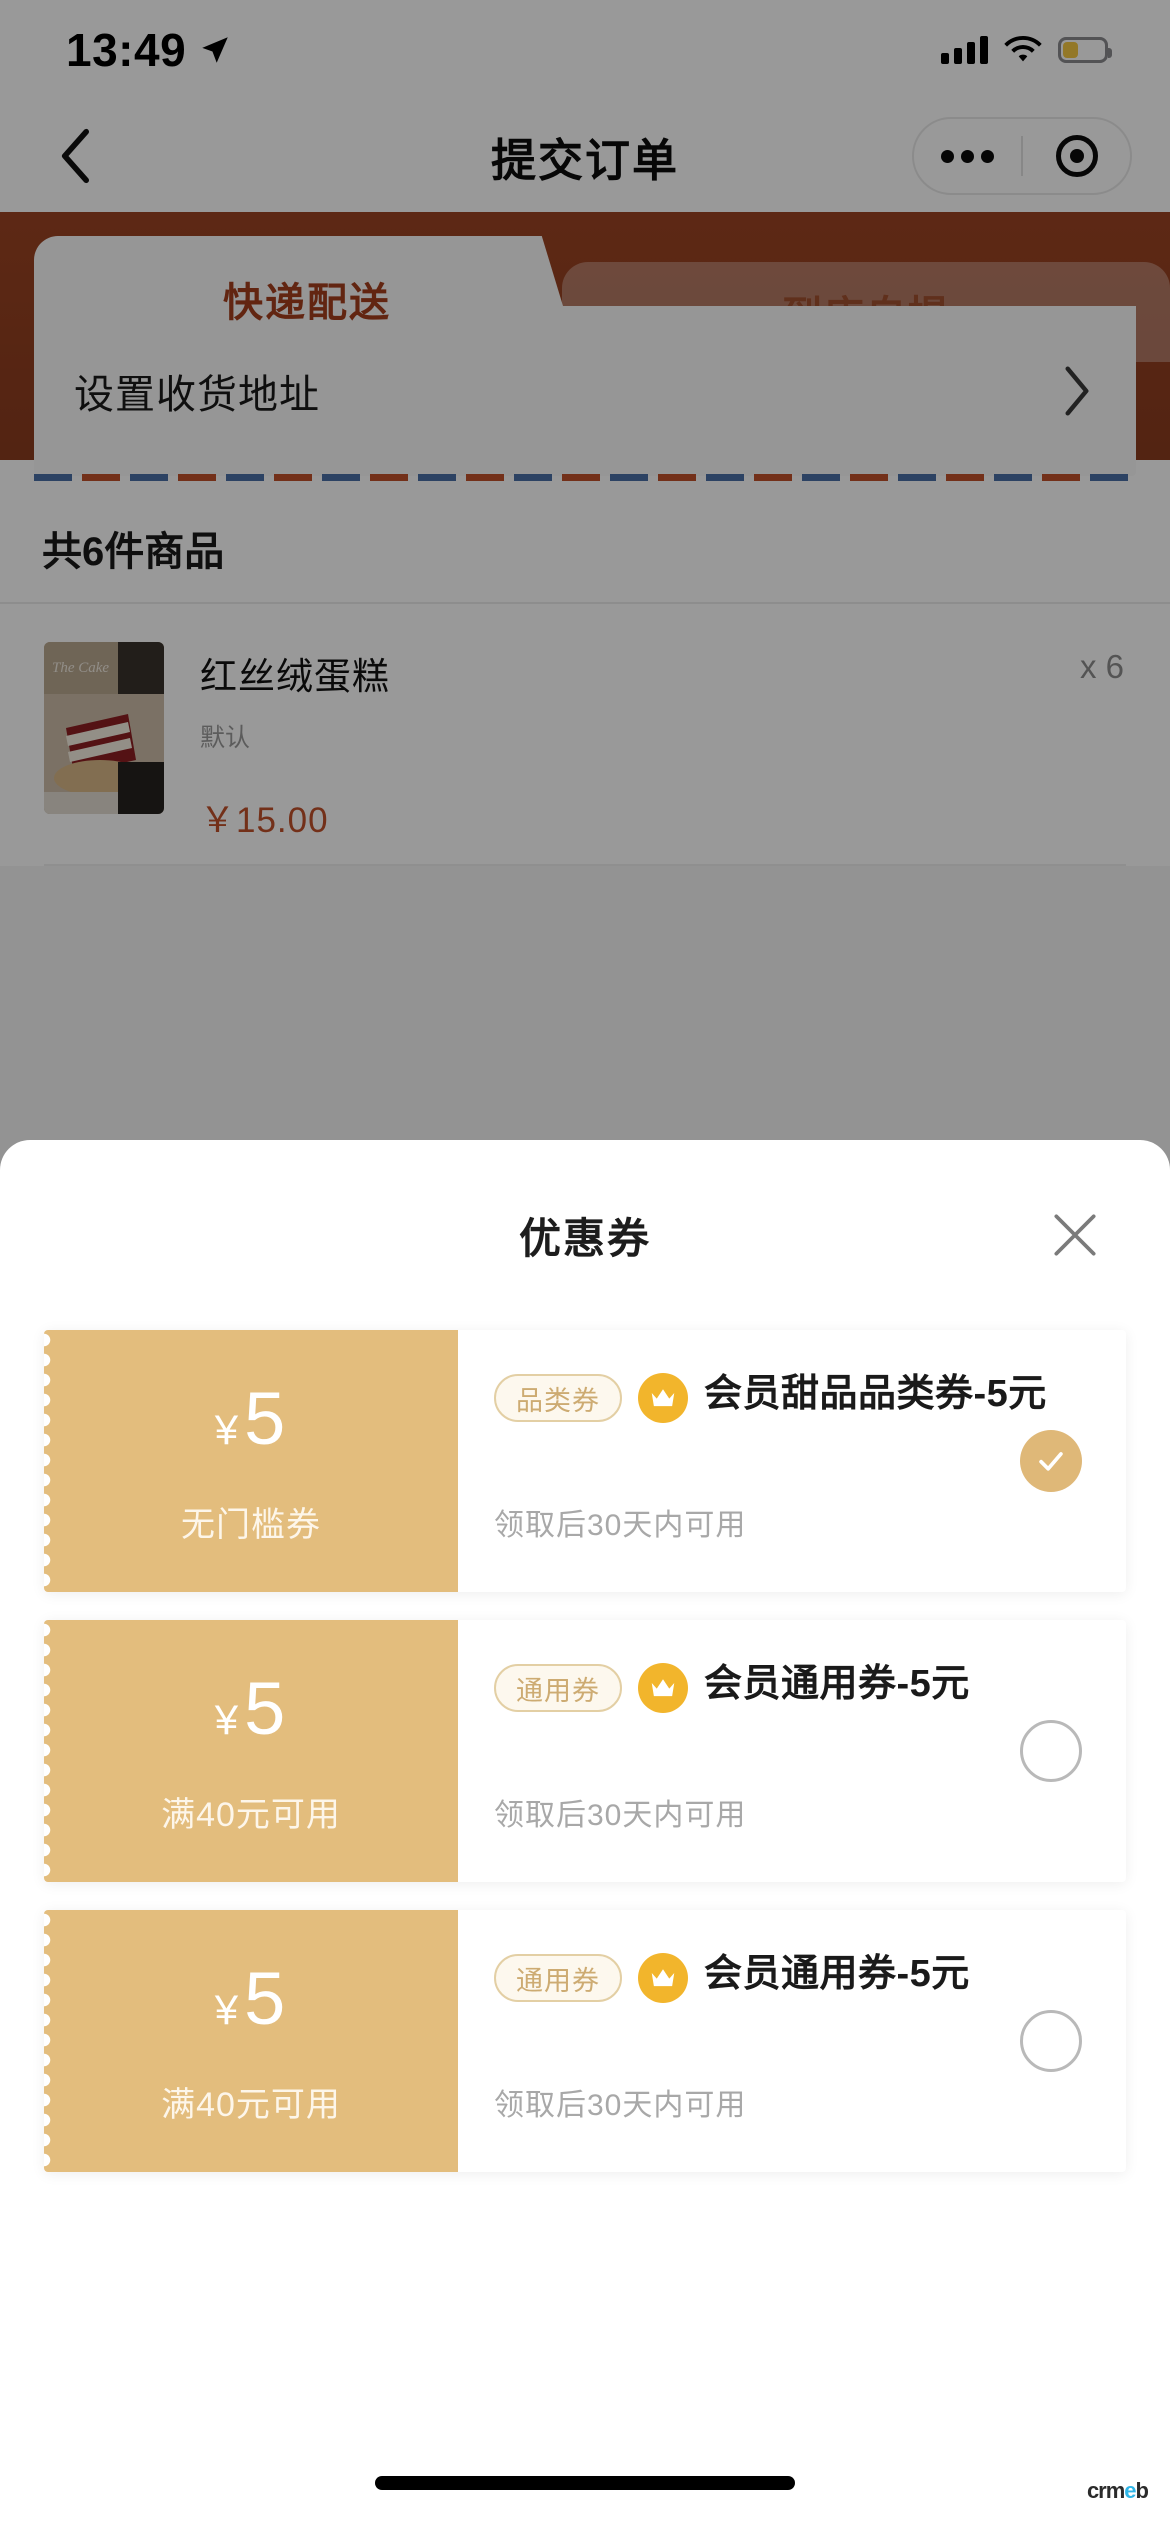 This screenshot has height=2532, width=1170. Describe the element at coordinates (1142, 2490) in the screenshot. I see `watermark-suffix: b` at that location.